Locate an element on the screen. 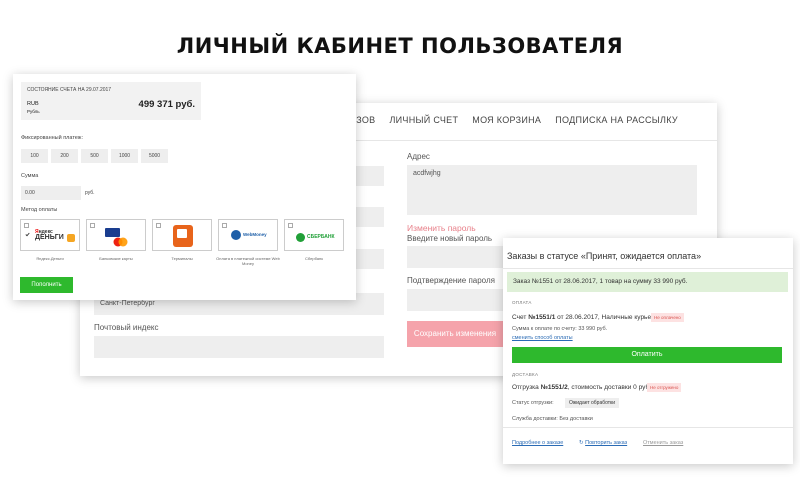 The image size is (800, 482). nav-item-account: ЛИЧНЫЙ СЧЕТ is located at coordinates (423, 120).